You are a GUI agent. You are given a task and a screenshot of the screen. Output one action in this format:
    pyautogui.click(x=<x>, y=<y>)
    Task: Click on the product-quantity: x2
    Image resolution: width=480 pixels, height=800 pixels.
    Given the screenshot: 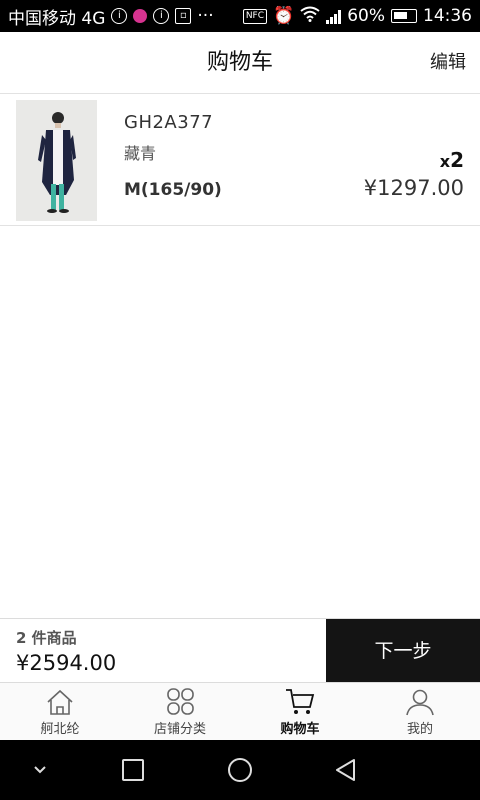 What is the action you would take?
    pyautogui.click(x=452, y=160)
    